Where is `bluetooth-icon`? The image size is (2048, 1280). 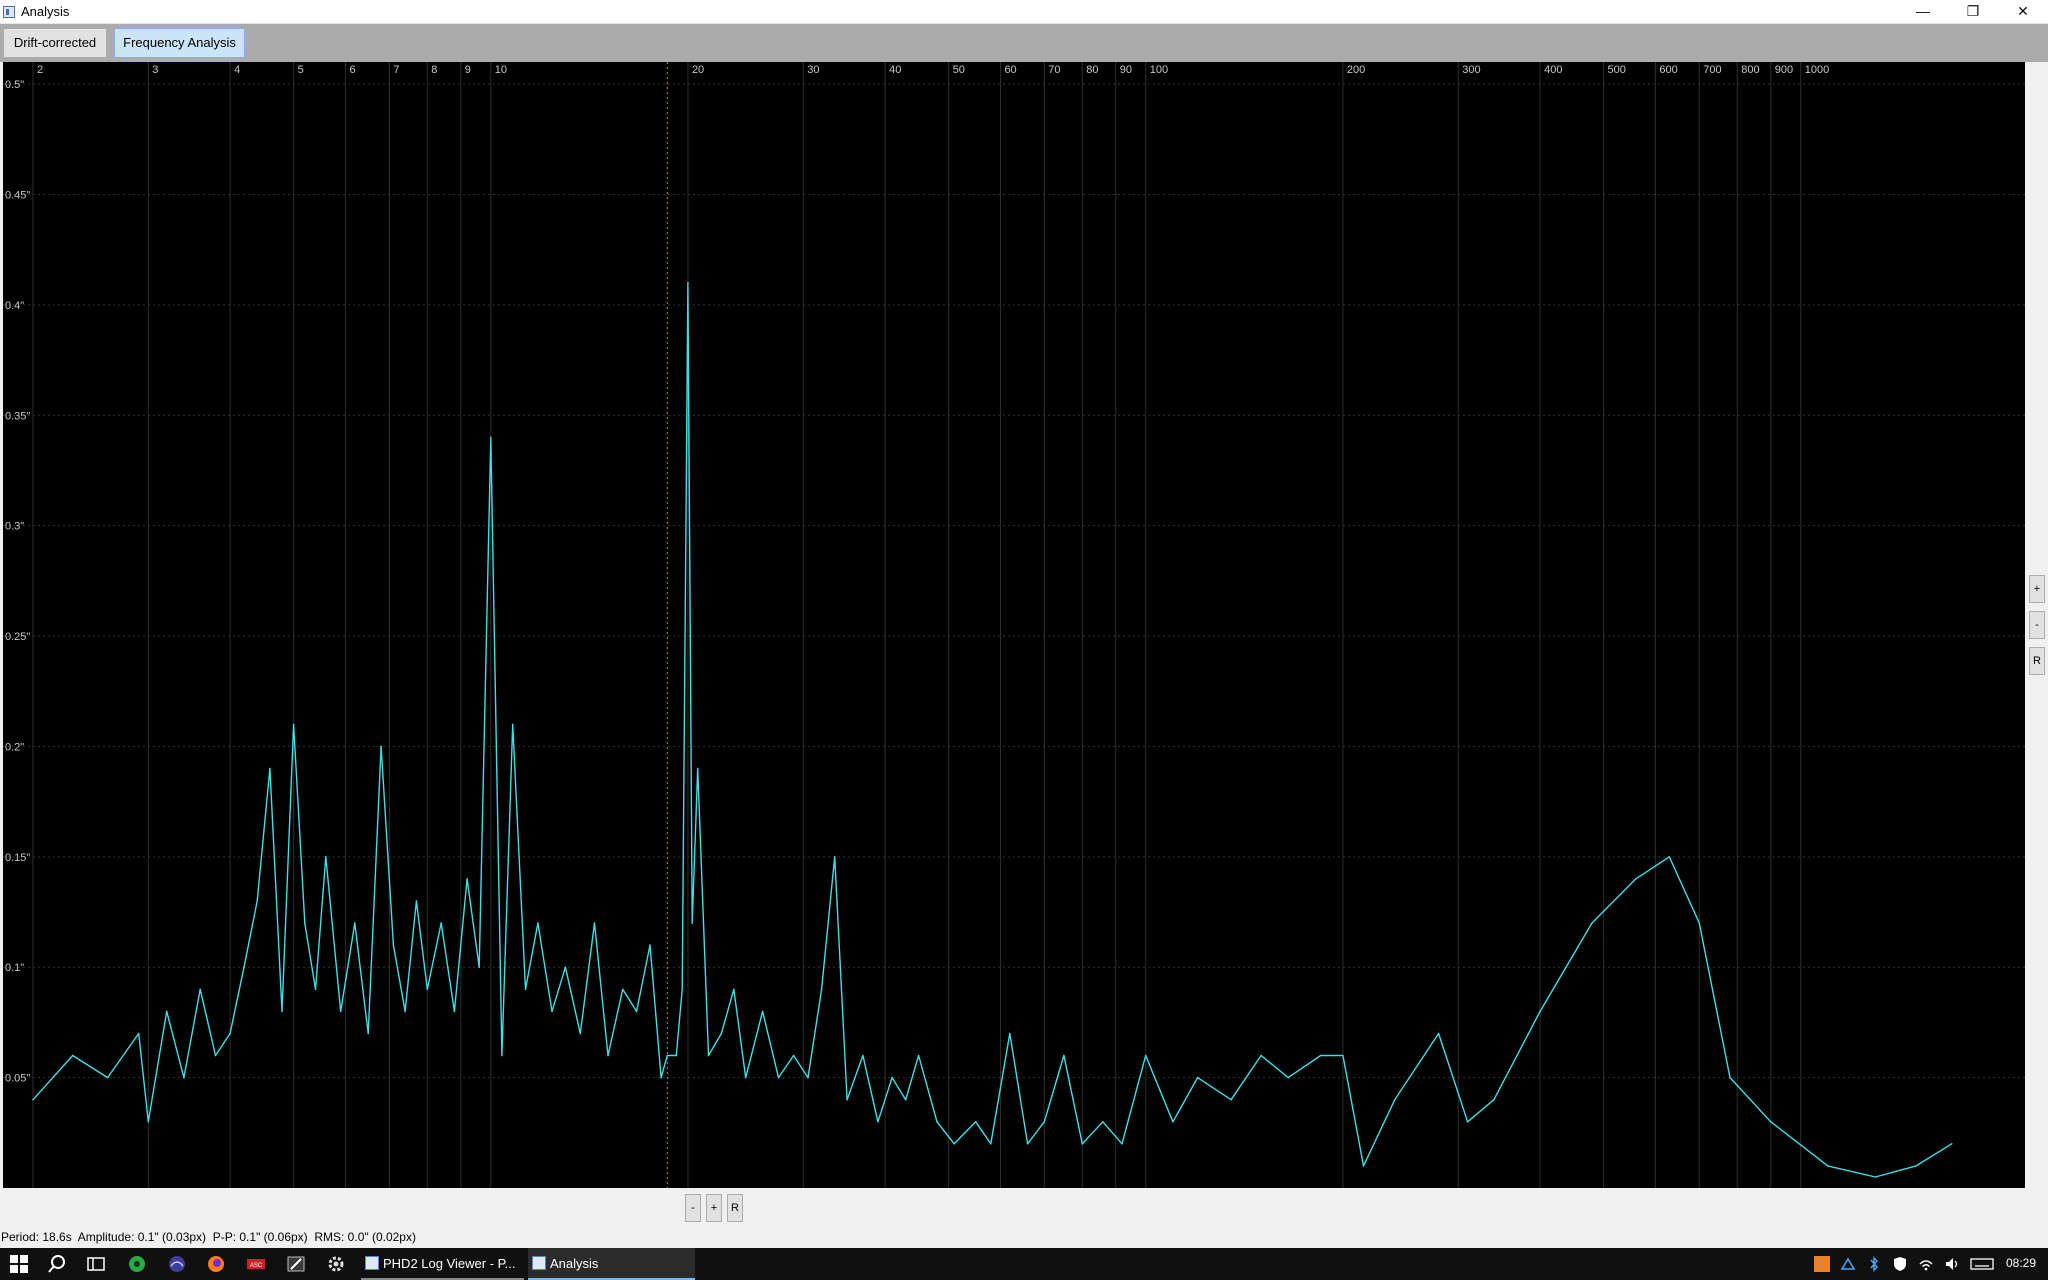 bluetooth-icon is located at coordinates (1874, 1264).